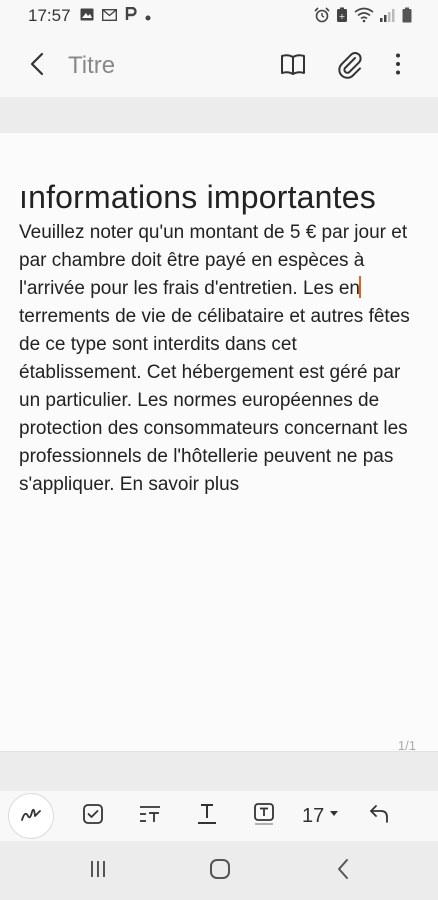 Image resolution: width=438 pixels, height=900 pixels. I want to click on back-icon, so click(343, 871).